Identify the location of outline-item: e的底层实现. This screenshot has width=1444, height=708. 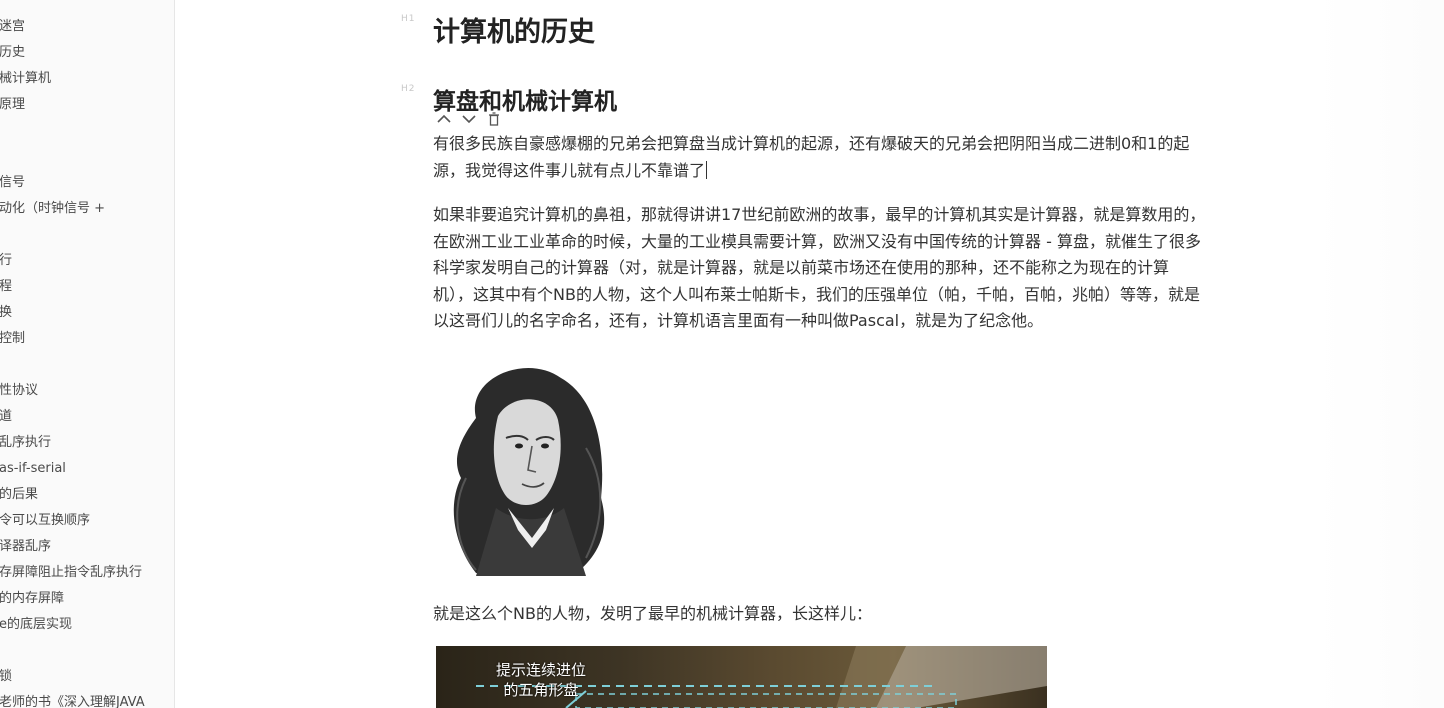
(36, 625).